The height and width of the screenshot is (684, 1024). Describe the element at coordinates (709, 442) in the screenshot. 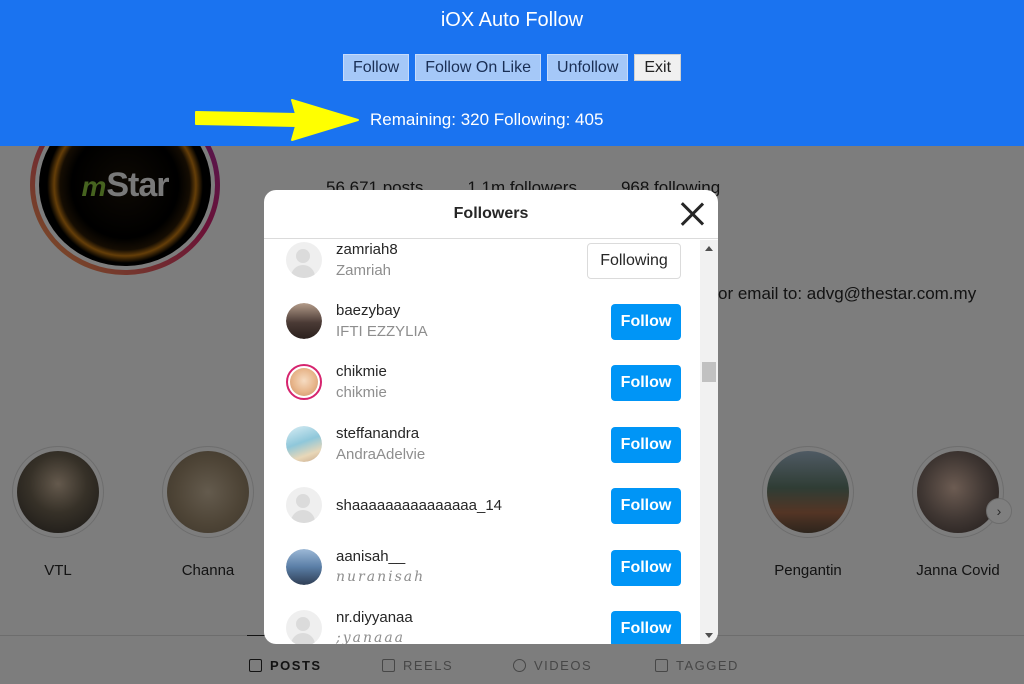

I see `scrollbar` at that location.